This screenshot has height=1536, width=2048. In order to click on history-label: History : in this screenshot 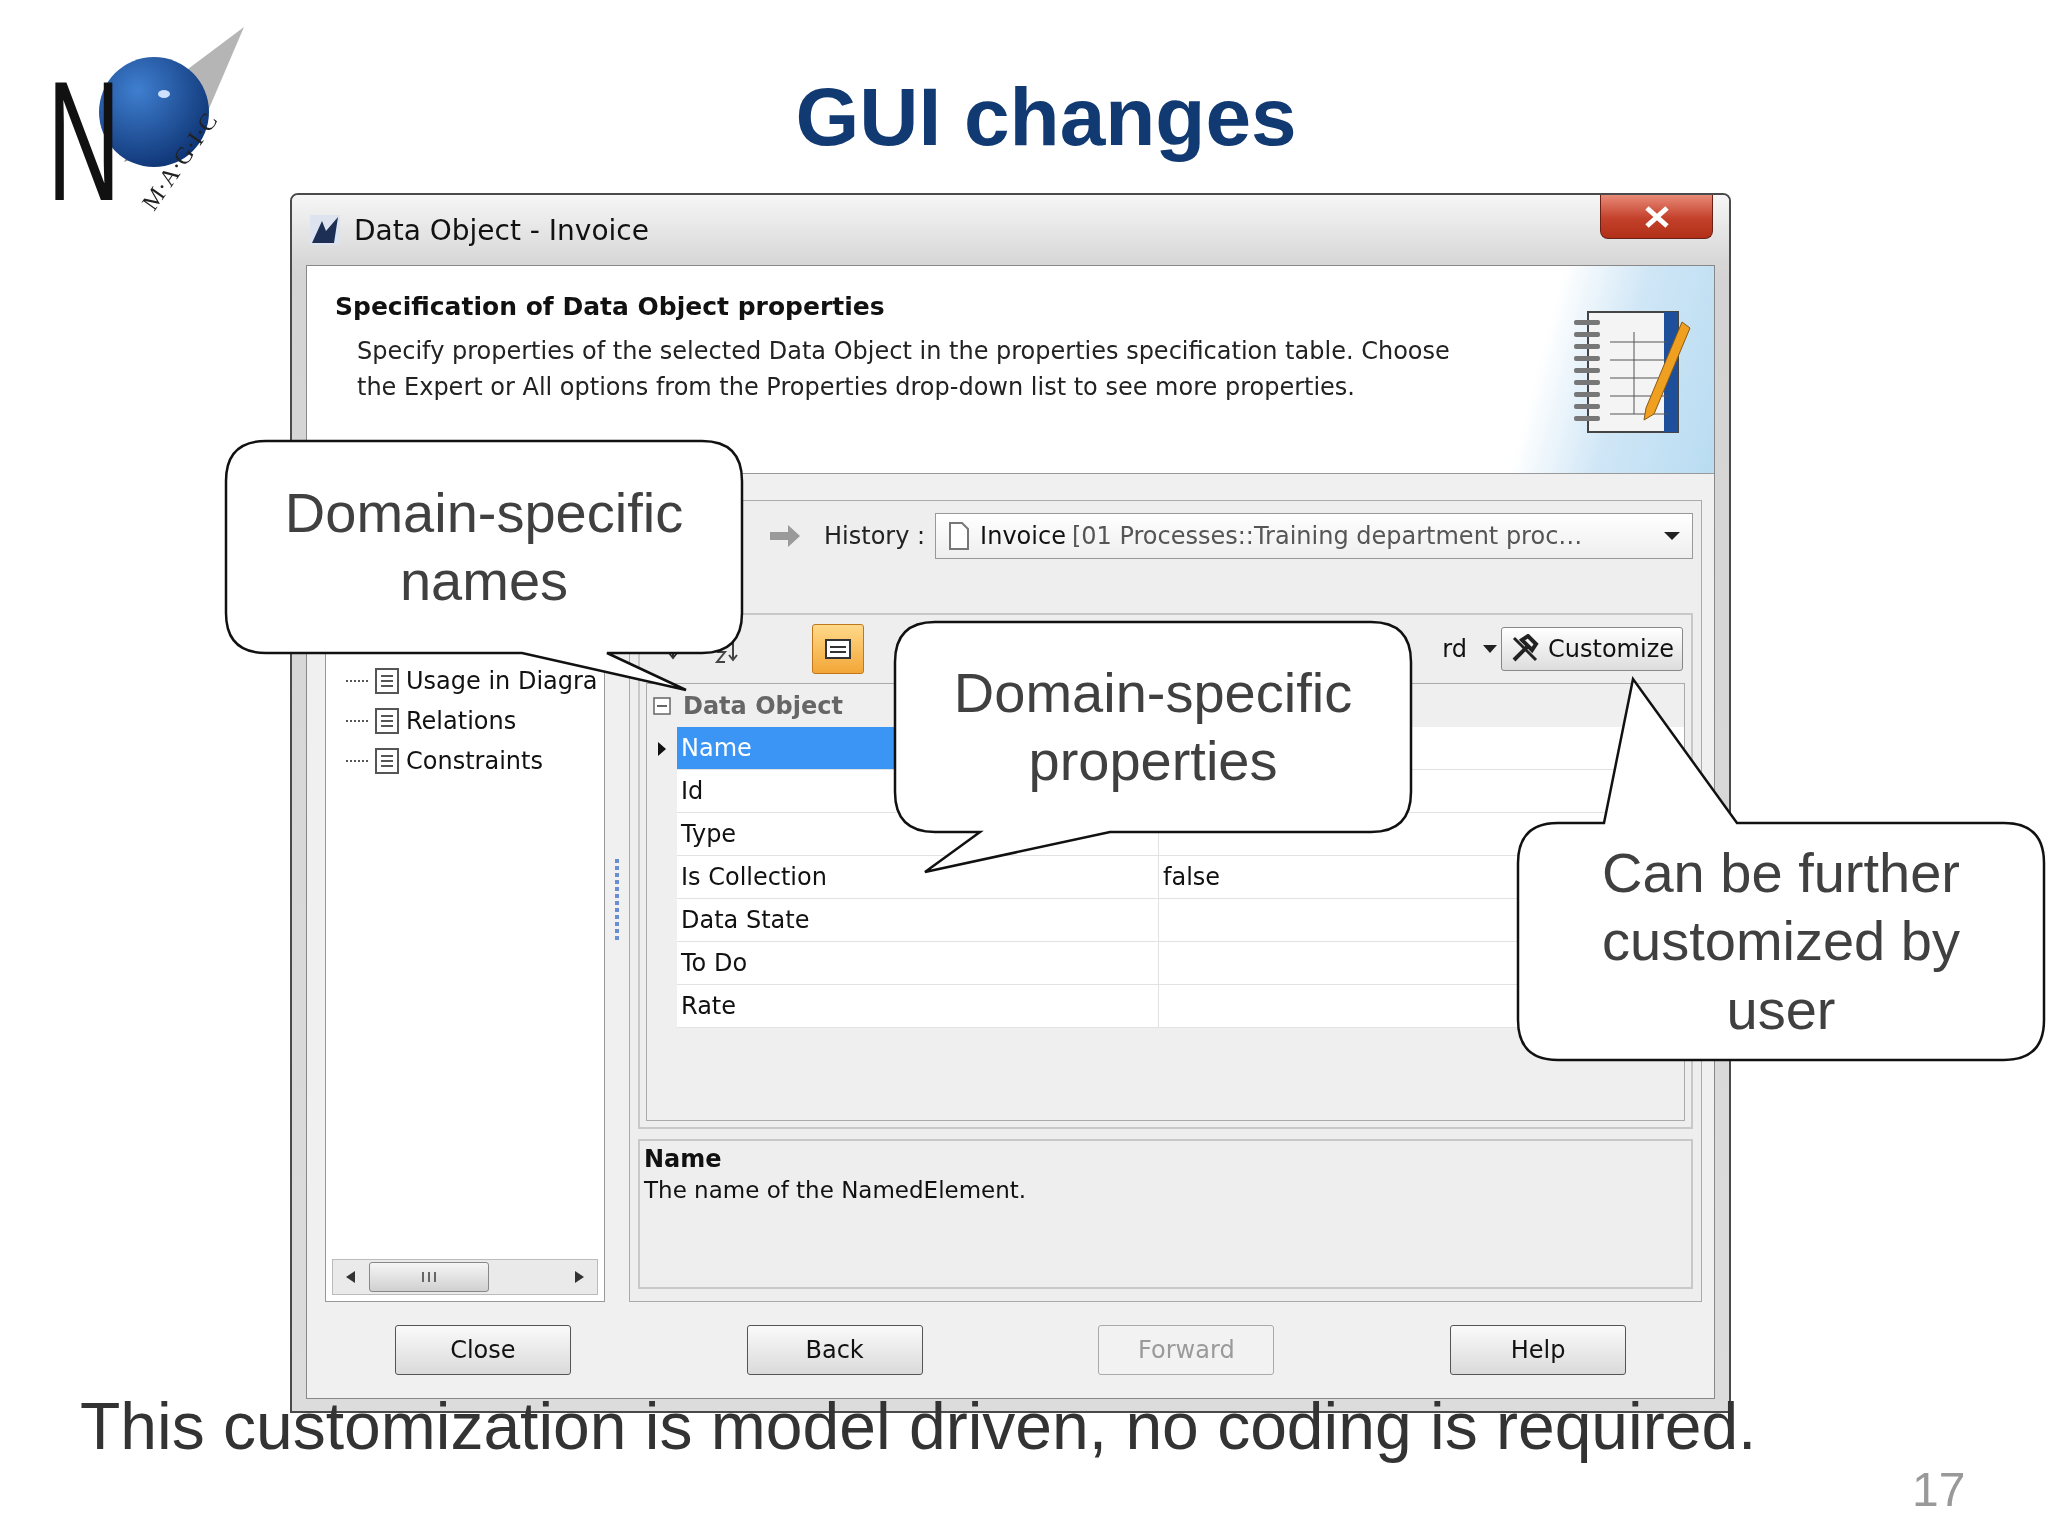, I will do `click(875, 536)`.